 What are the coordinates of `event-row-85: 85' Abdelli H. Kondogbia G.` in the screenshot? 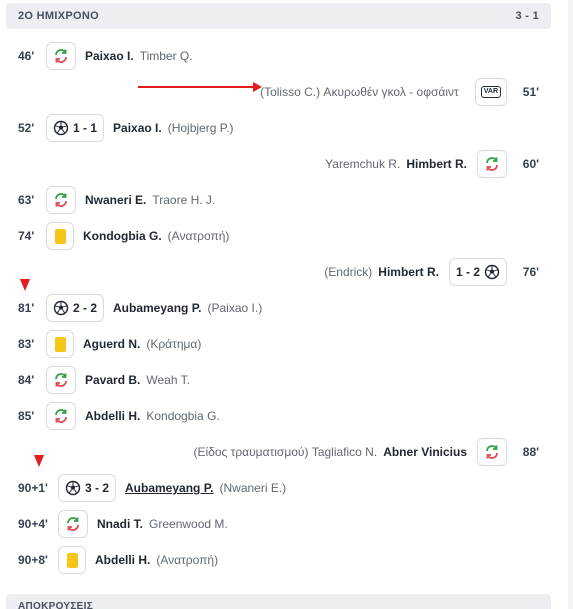 It's located at (280, 416).